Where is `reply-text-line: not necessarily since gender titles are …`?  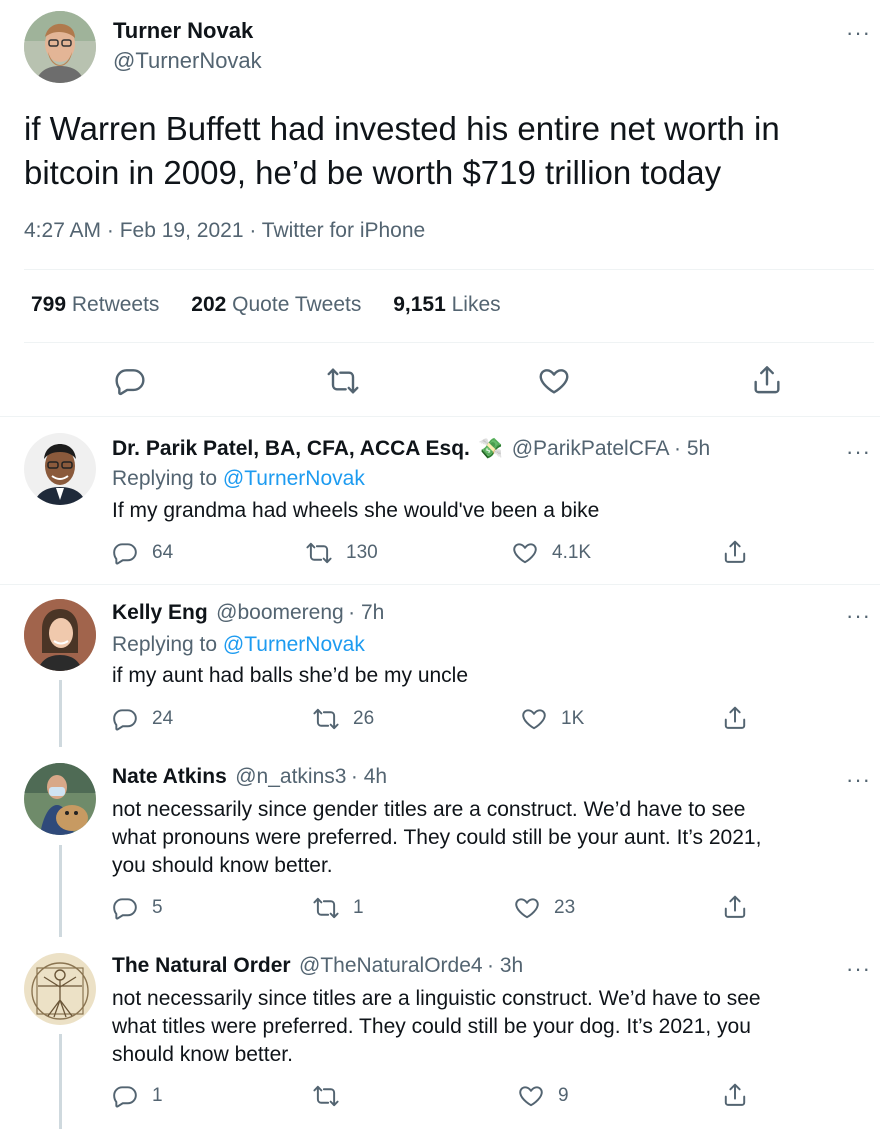 reply-text-line: not necessarily since gender titles are … is located at coordinates (429, 809).